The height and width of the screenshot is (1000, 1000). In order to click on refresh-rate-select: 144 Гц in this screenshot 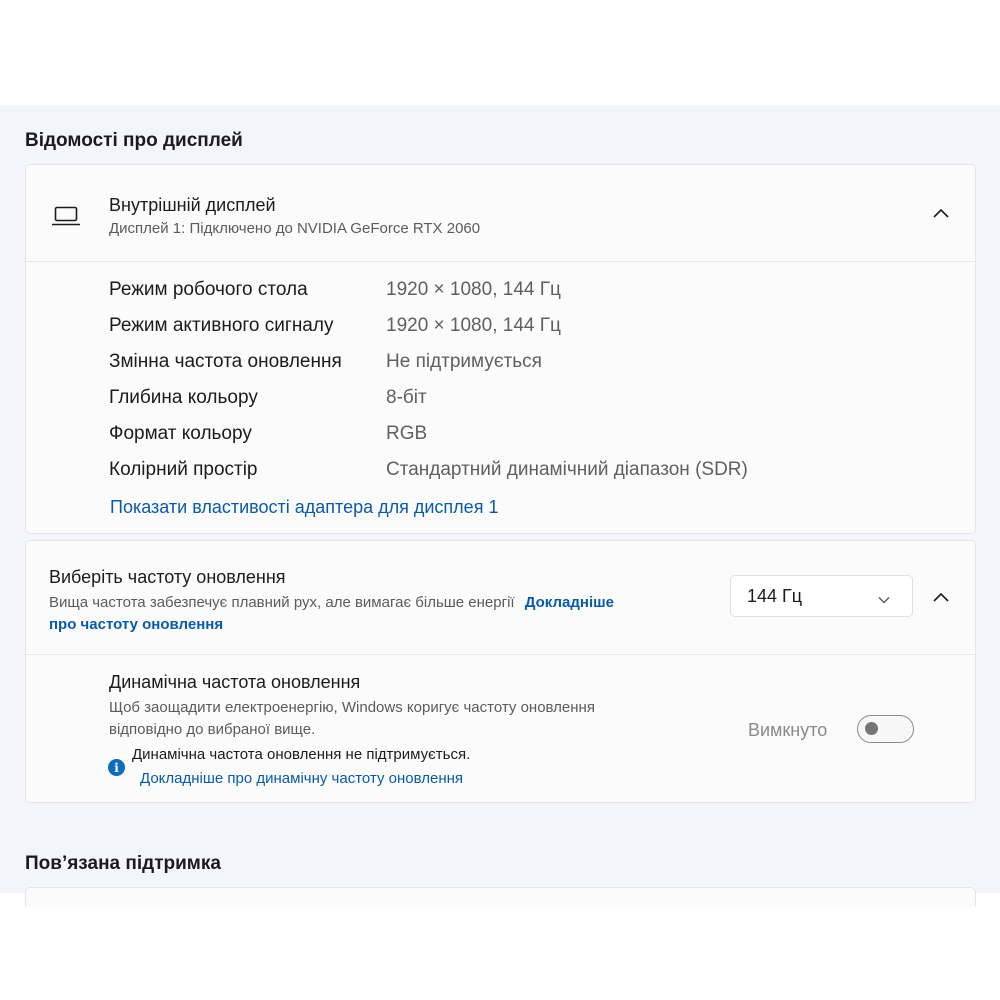, I will do `click(821, 596)`.